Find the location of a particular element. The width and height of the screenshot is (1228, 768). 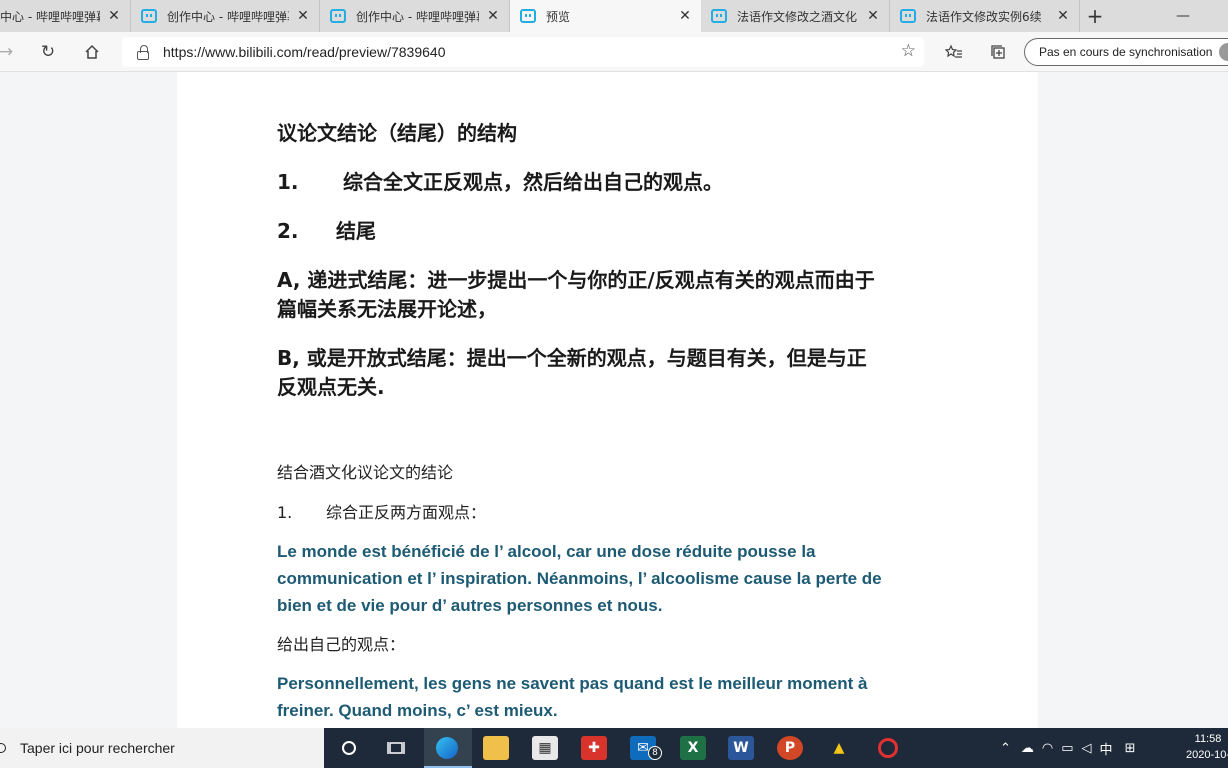

mail-badge: 8 is located at coordinates (655, 753).